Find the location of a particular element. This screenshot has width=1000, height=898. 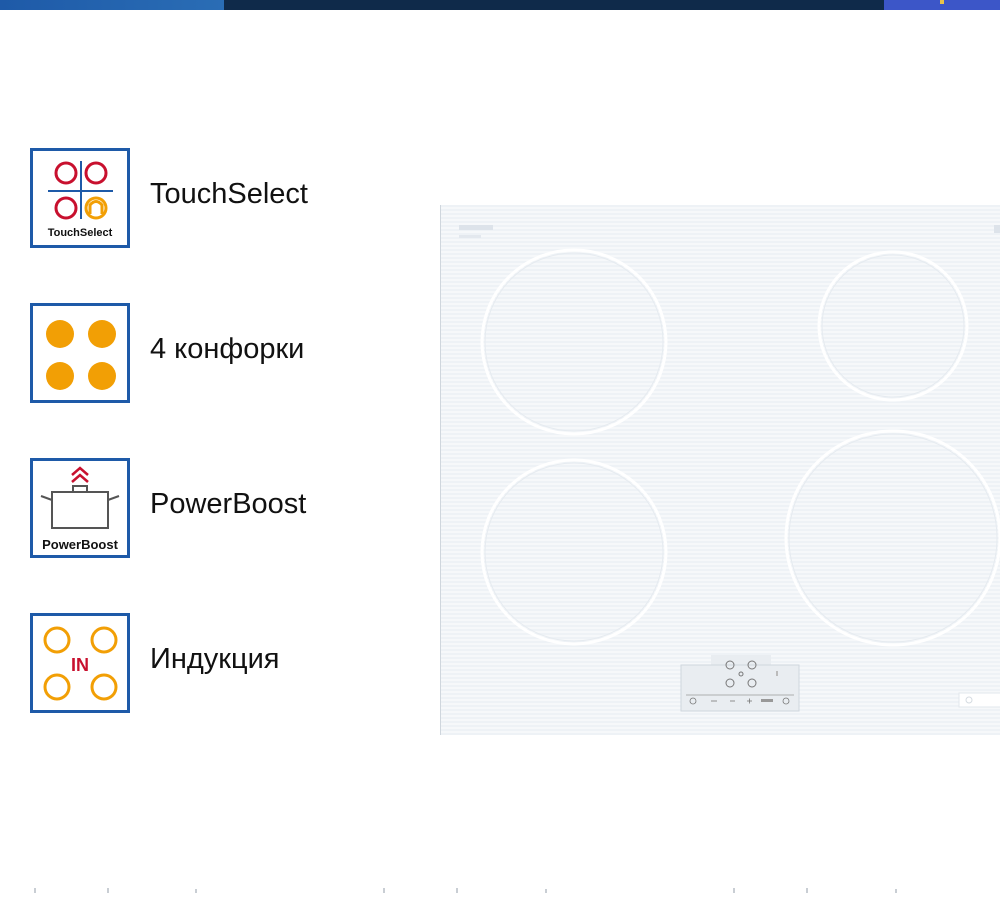

hob-marking-top-left is located at coordinates (476, 227).